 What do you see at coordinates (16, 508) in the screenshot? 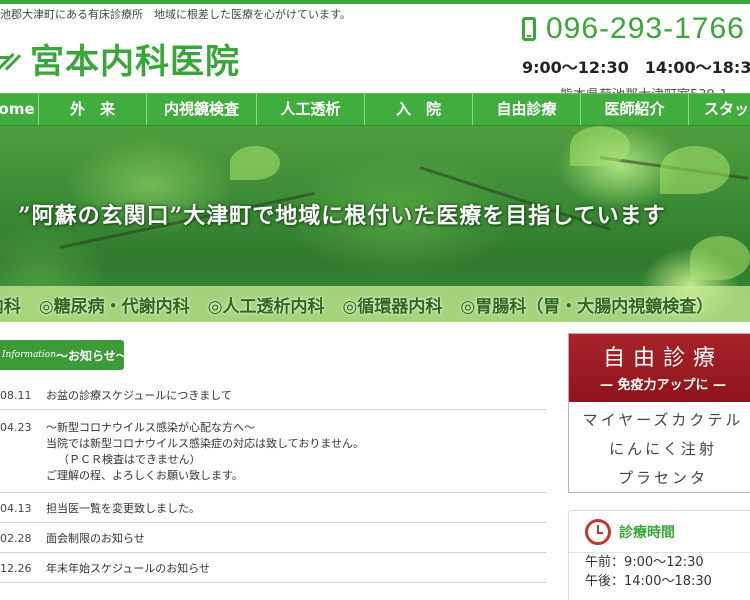
I see `news-date: 04.13` at bounding box center [16, 508].